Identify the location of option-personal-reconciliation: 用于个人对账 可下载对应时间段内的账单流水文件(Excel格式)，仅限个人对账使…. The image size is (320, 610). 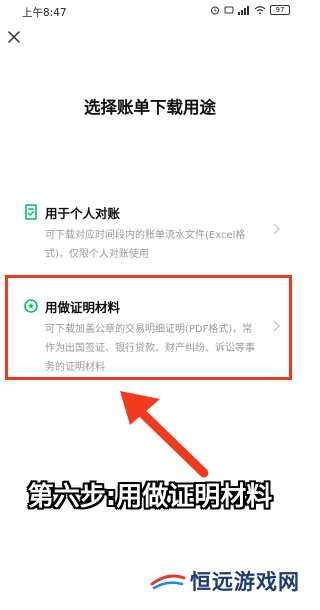
(150, 225).